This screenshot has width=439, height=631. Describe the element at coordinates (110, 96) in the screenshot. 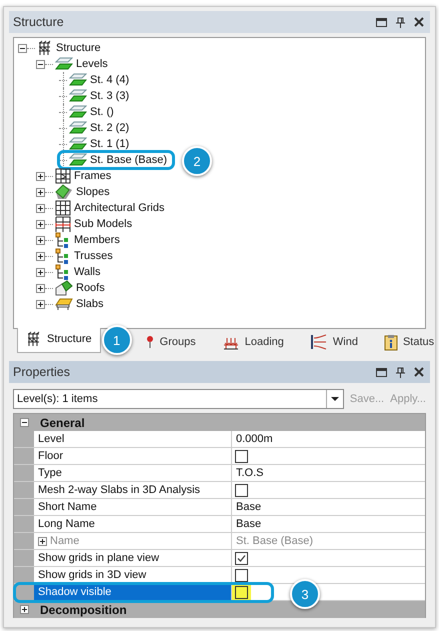

I see `tree-item: St. 3 (3)` at that location.